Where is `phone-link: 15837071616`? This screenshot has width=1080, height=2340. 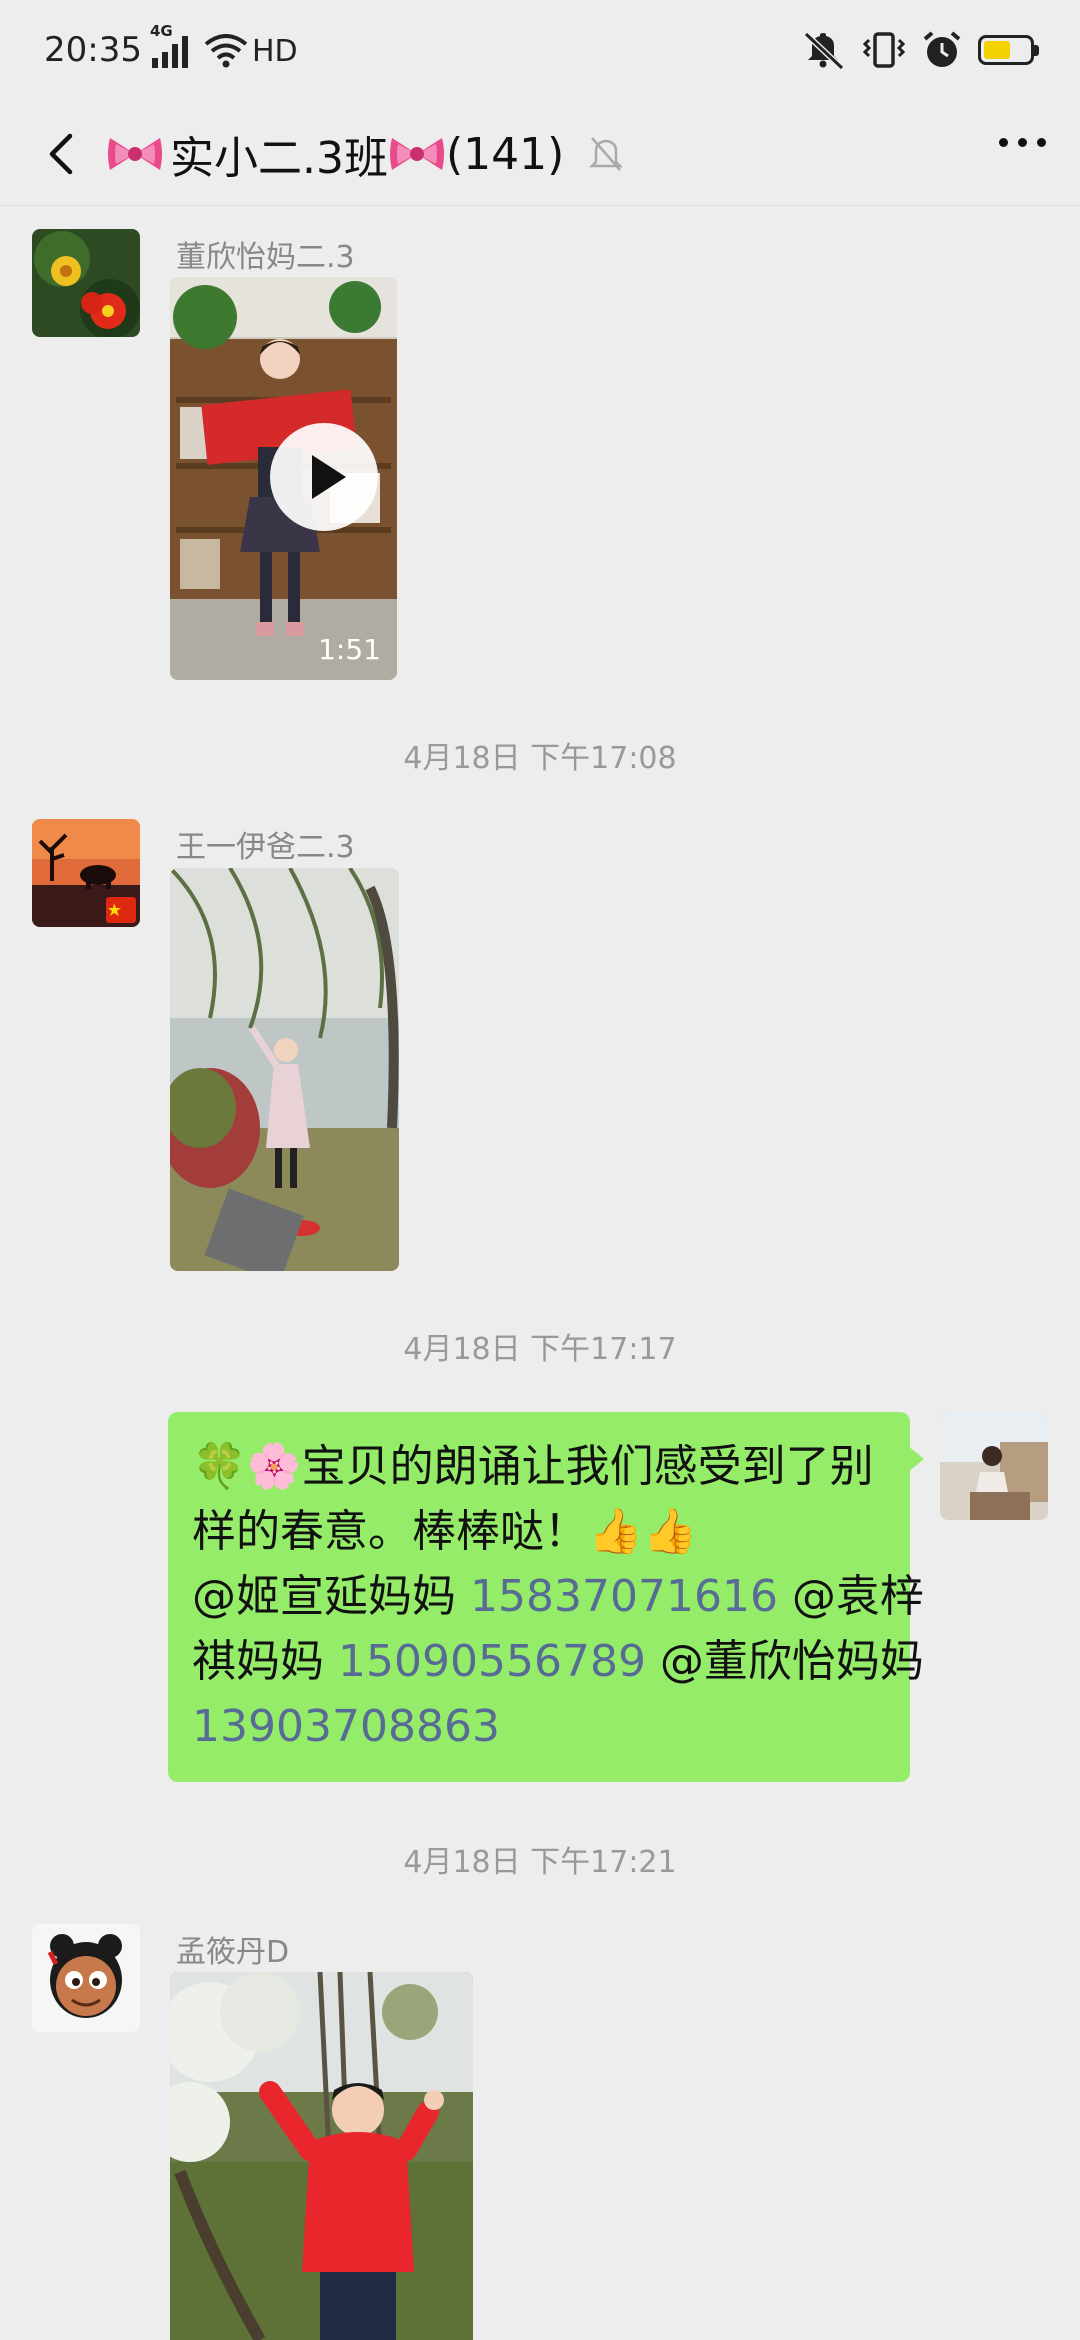
phone-link: 15837071616 is located at coordinates (624, 1596).